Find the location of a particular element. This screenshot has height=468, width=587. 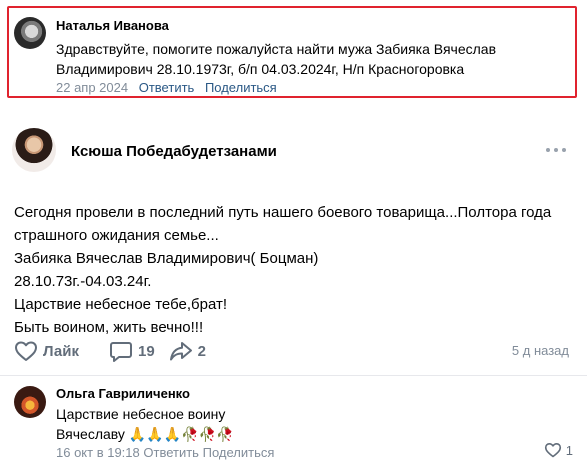

comments-button: 19 is located at coordinates (132, 351).